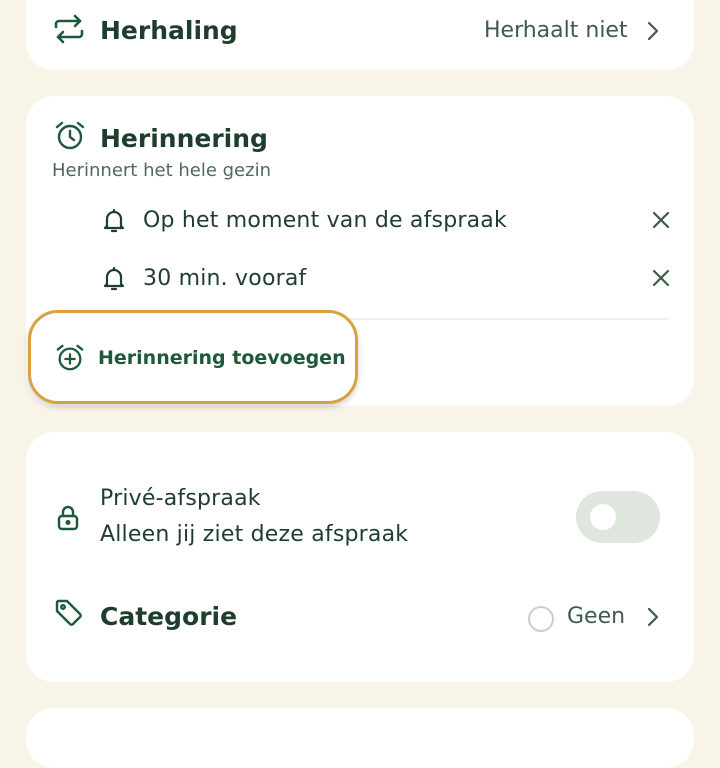 The image size is (720, 768). Describe the element at coordinates (360, 281) in the screenshot. I see `reminder-item: 30 min. vooraf` at that location.